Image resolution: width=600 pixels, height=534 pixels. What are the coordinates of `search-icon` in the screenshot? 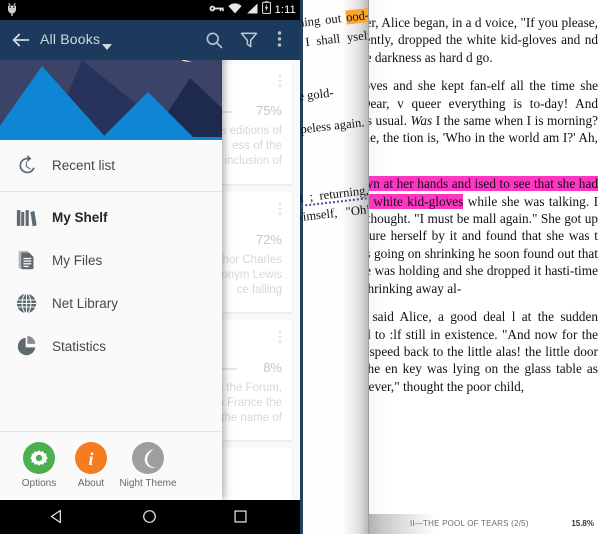 It's located at (214, 40).